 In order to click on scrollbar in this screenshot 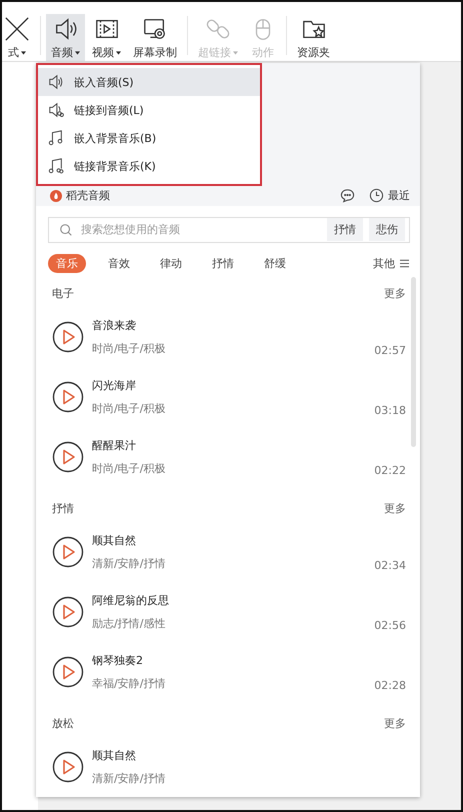, I will do `click(413, 362)`.